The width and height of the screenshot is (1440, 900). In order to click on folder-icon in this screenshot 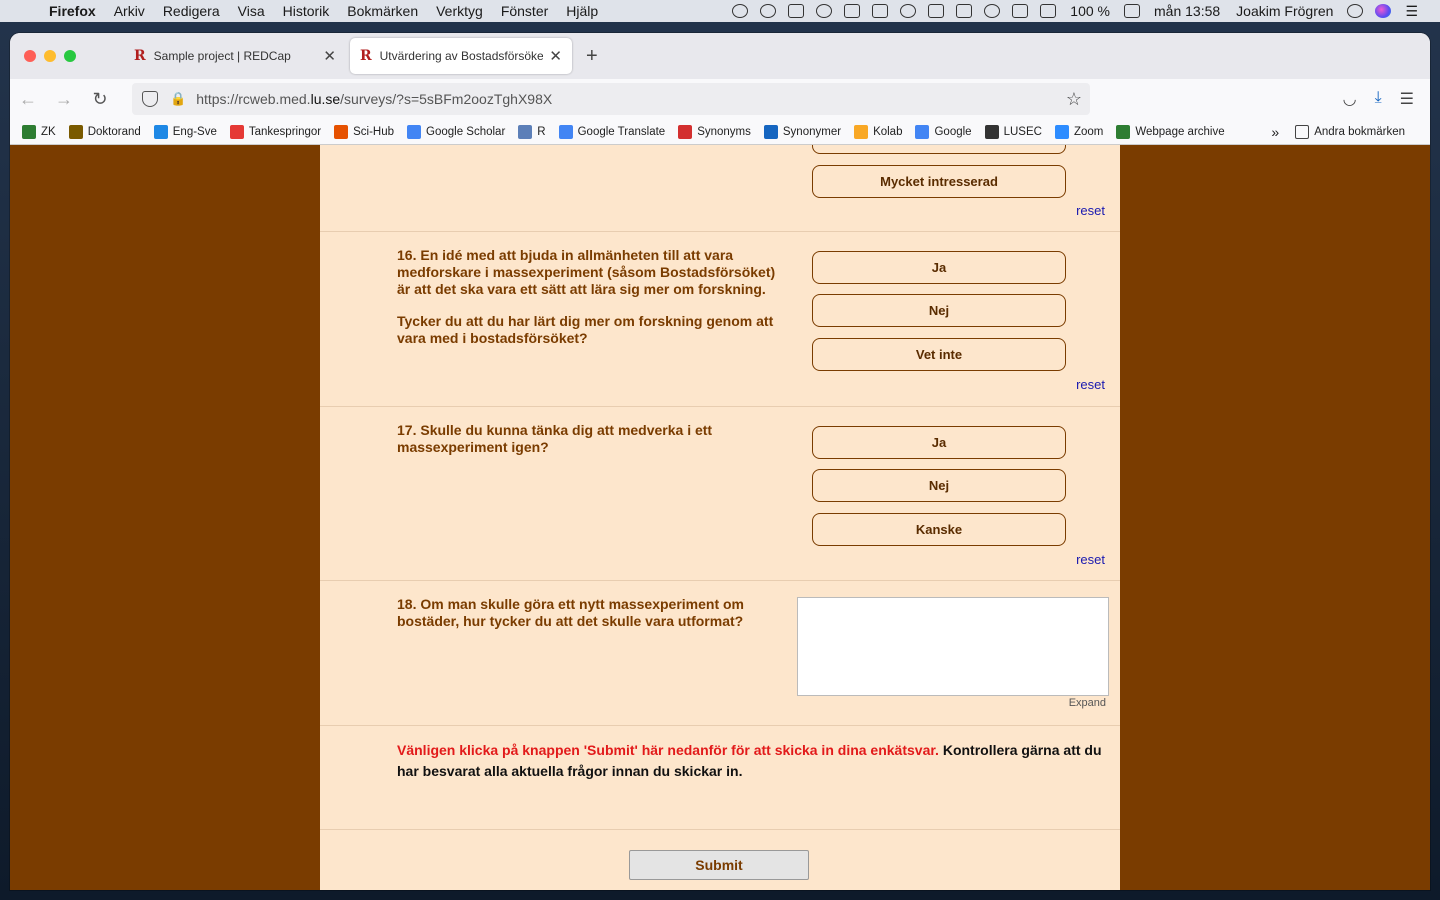, I will do `click(1302, 131)`.